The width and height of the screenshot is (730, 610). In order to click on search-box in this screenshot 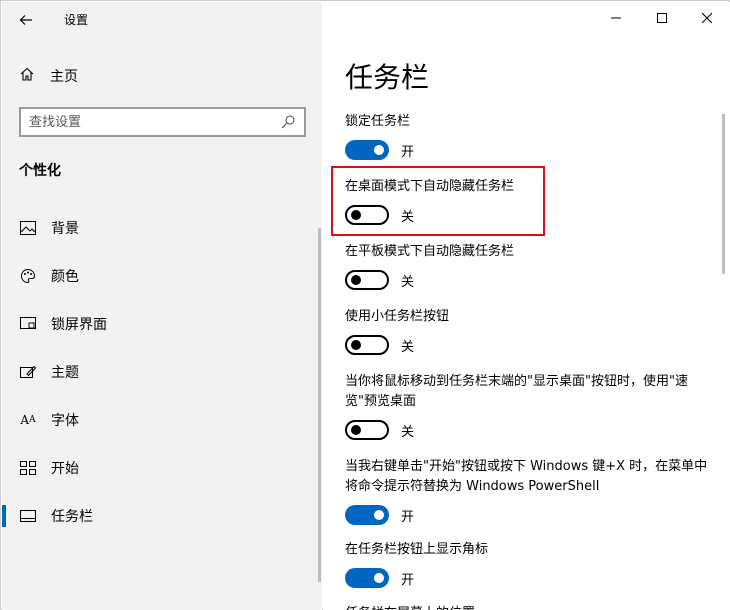, I will do `click(162, 122)`.